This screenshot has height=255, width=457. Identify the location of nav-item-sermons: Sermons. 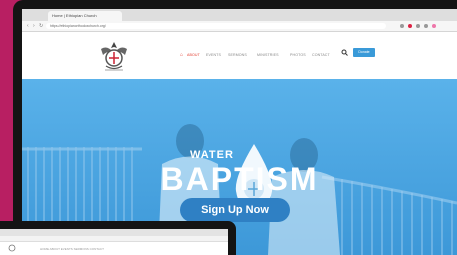
(237, 55).